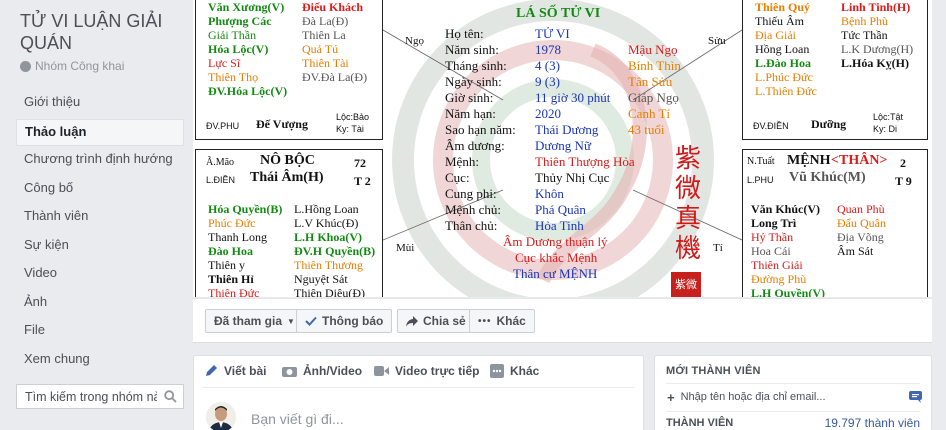 The width and height of the screenshot is (946, 430). I want to click on star: Phúc Đức, so click(232, 223).